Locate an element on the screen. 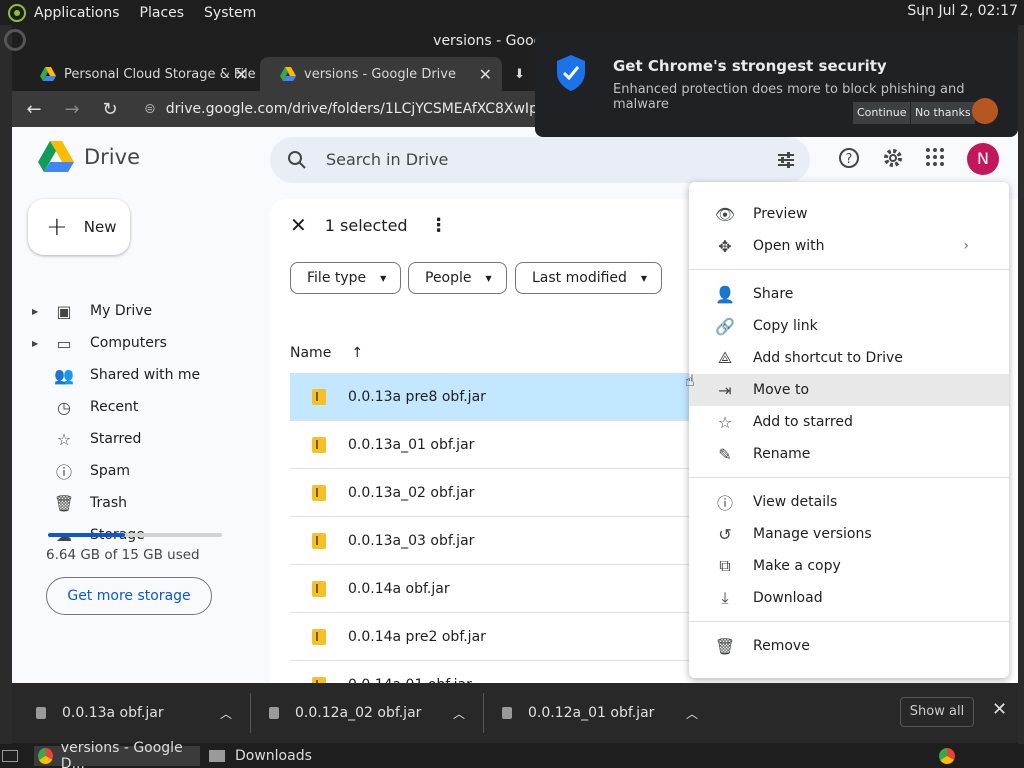  sidebar-item-recent: ◷ Recent is located at coordinates (85, 407).